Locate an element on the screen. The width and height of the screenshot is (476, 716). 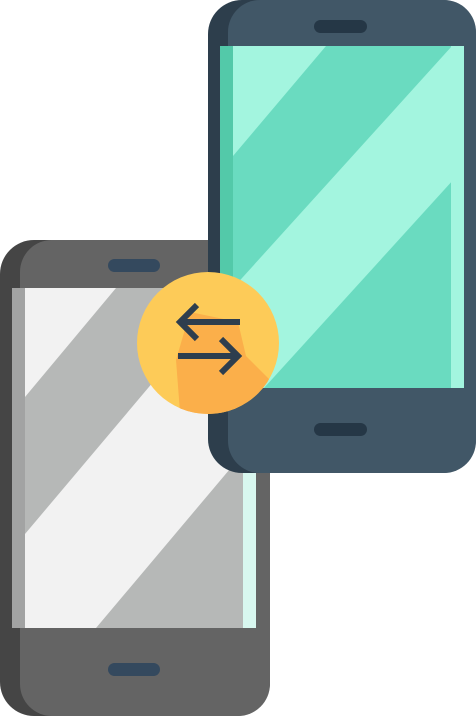
gray-phone-screen-left-edge is located at coordinates (18, 458).